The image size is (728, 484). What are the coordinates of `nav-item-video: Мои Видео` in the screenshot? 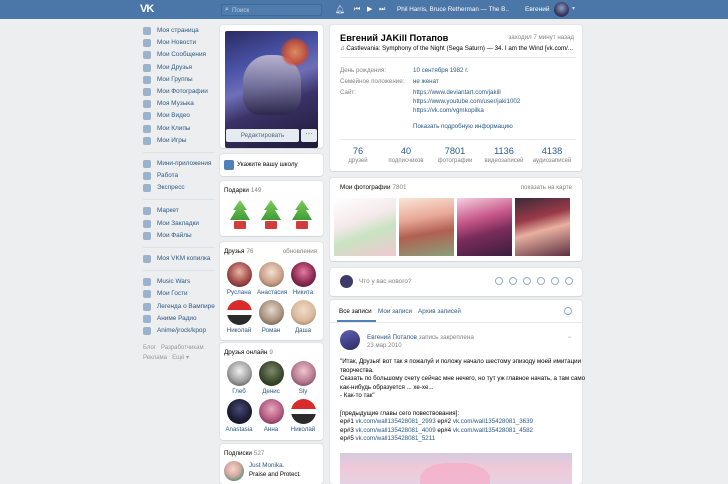 It's located at (180, 116).